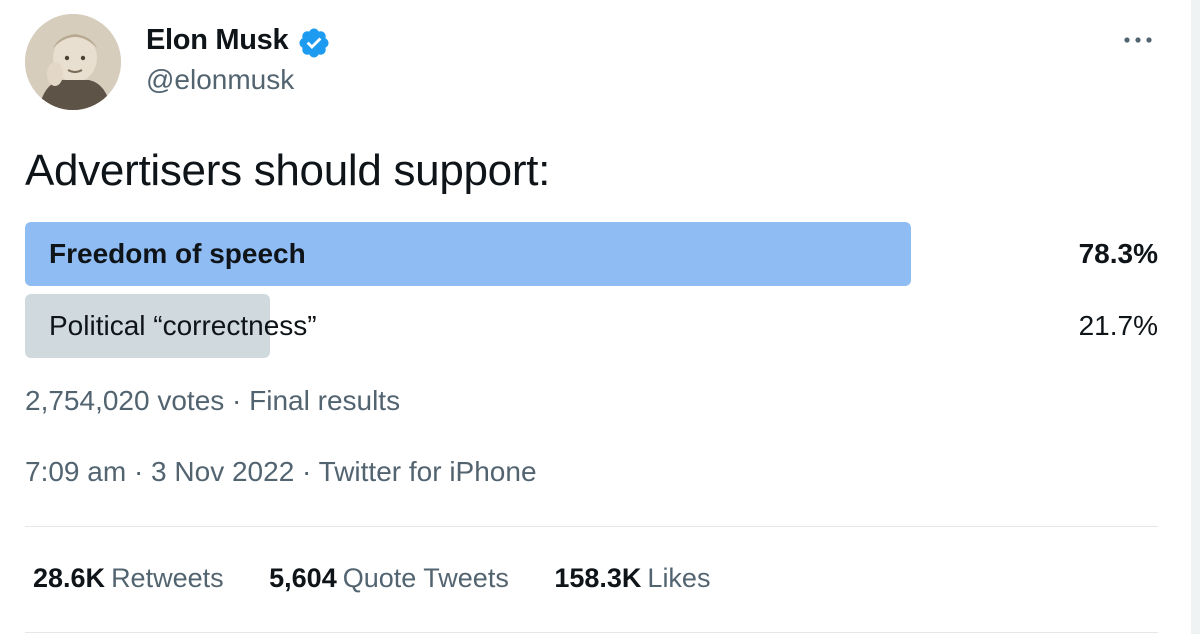  I want to click on likes-stat: 158.3K Likes, so click(632, 578).